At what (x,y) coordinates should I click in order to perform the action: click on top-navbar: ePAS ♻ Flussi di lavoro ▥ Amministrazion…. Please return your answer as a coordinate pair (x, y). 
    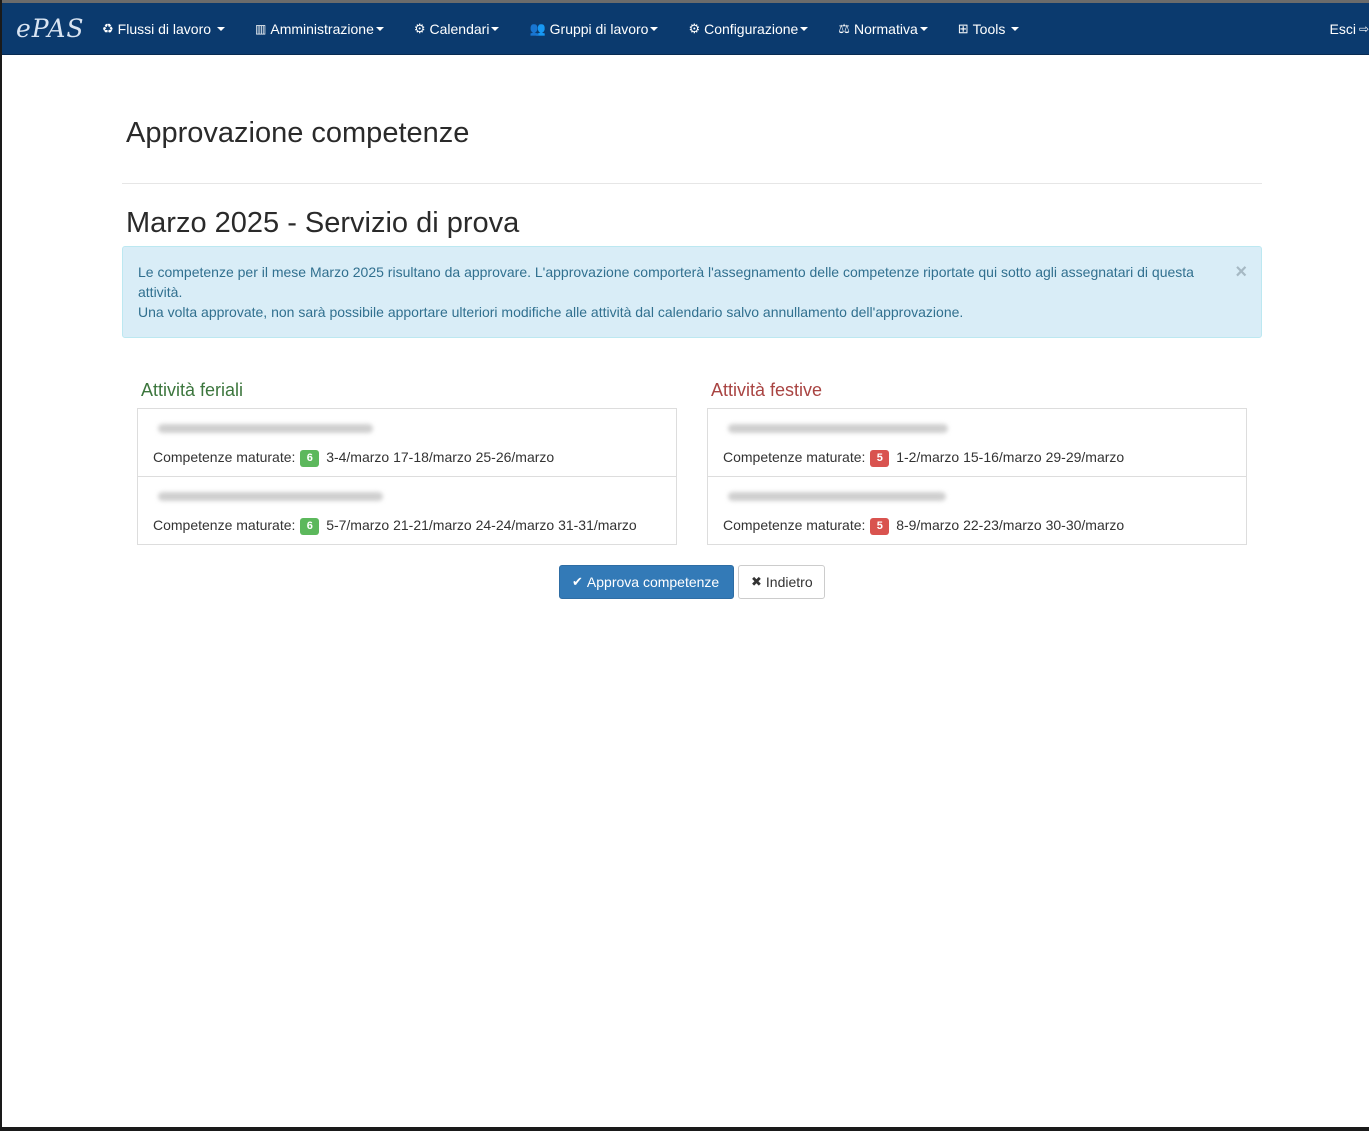
    Looking at the image, I should click on (685, 29).